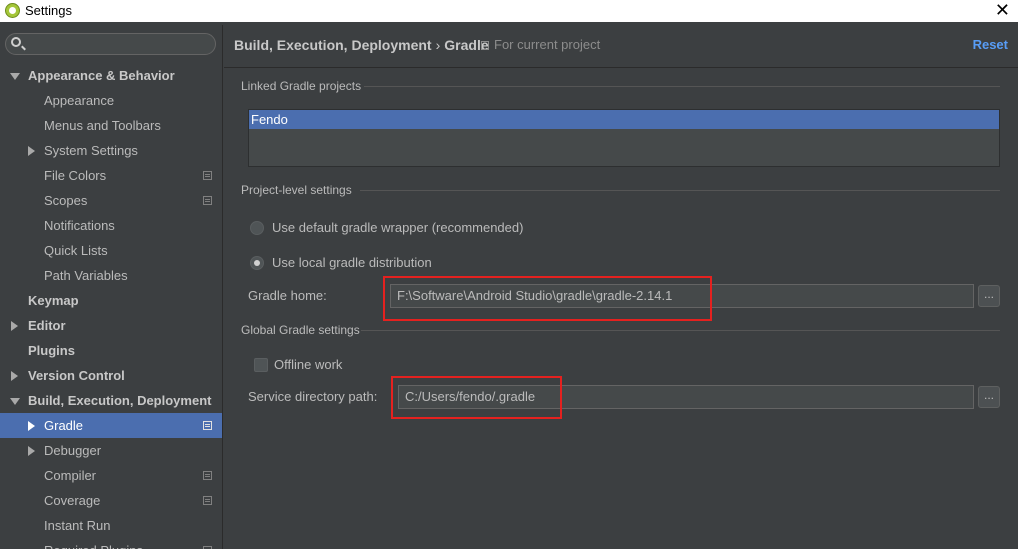 The height and width of the screenshot is (549, 1018). What do you see at coordinates (111, 250) in the screenshot?
I see `sidebar-item: Quick Lists` at bounding box center [111, 250].